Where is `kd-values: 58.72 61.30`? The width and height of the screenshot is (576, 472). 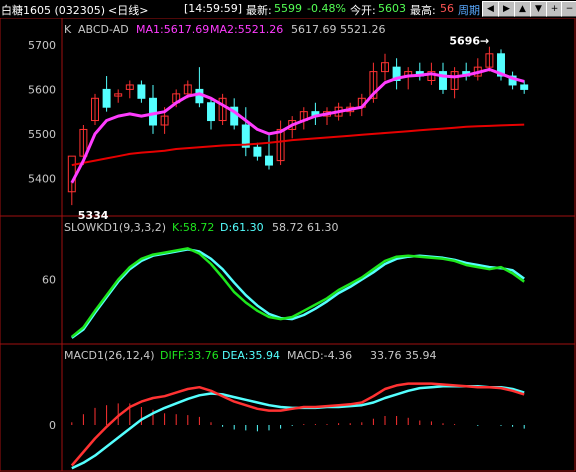 kd-values: 58.72 61.30 is located at coordinates (305, 227).